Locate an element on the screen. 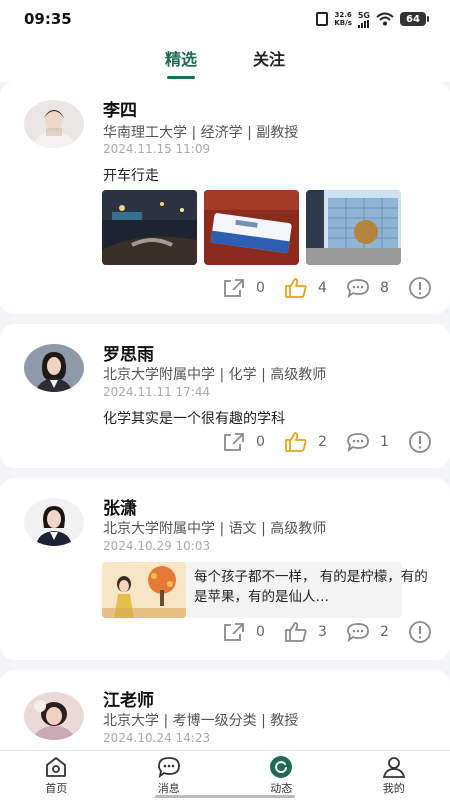  post-photos is located at coordinates (252, 227).